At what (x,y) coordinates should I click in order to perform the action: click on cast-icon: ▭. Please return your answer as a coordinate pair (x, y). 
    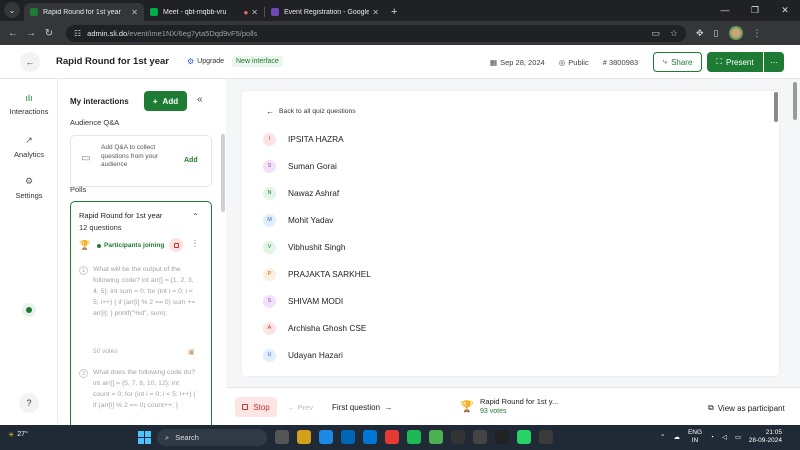
    Looking at the image, I should click on (655, 33).